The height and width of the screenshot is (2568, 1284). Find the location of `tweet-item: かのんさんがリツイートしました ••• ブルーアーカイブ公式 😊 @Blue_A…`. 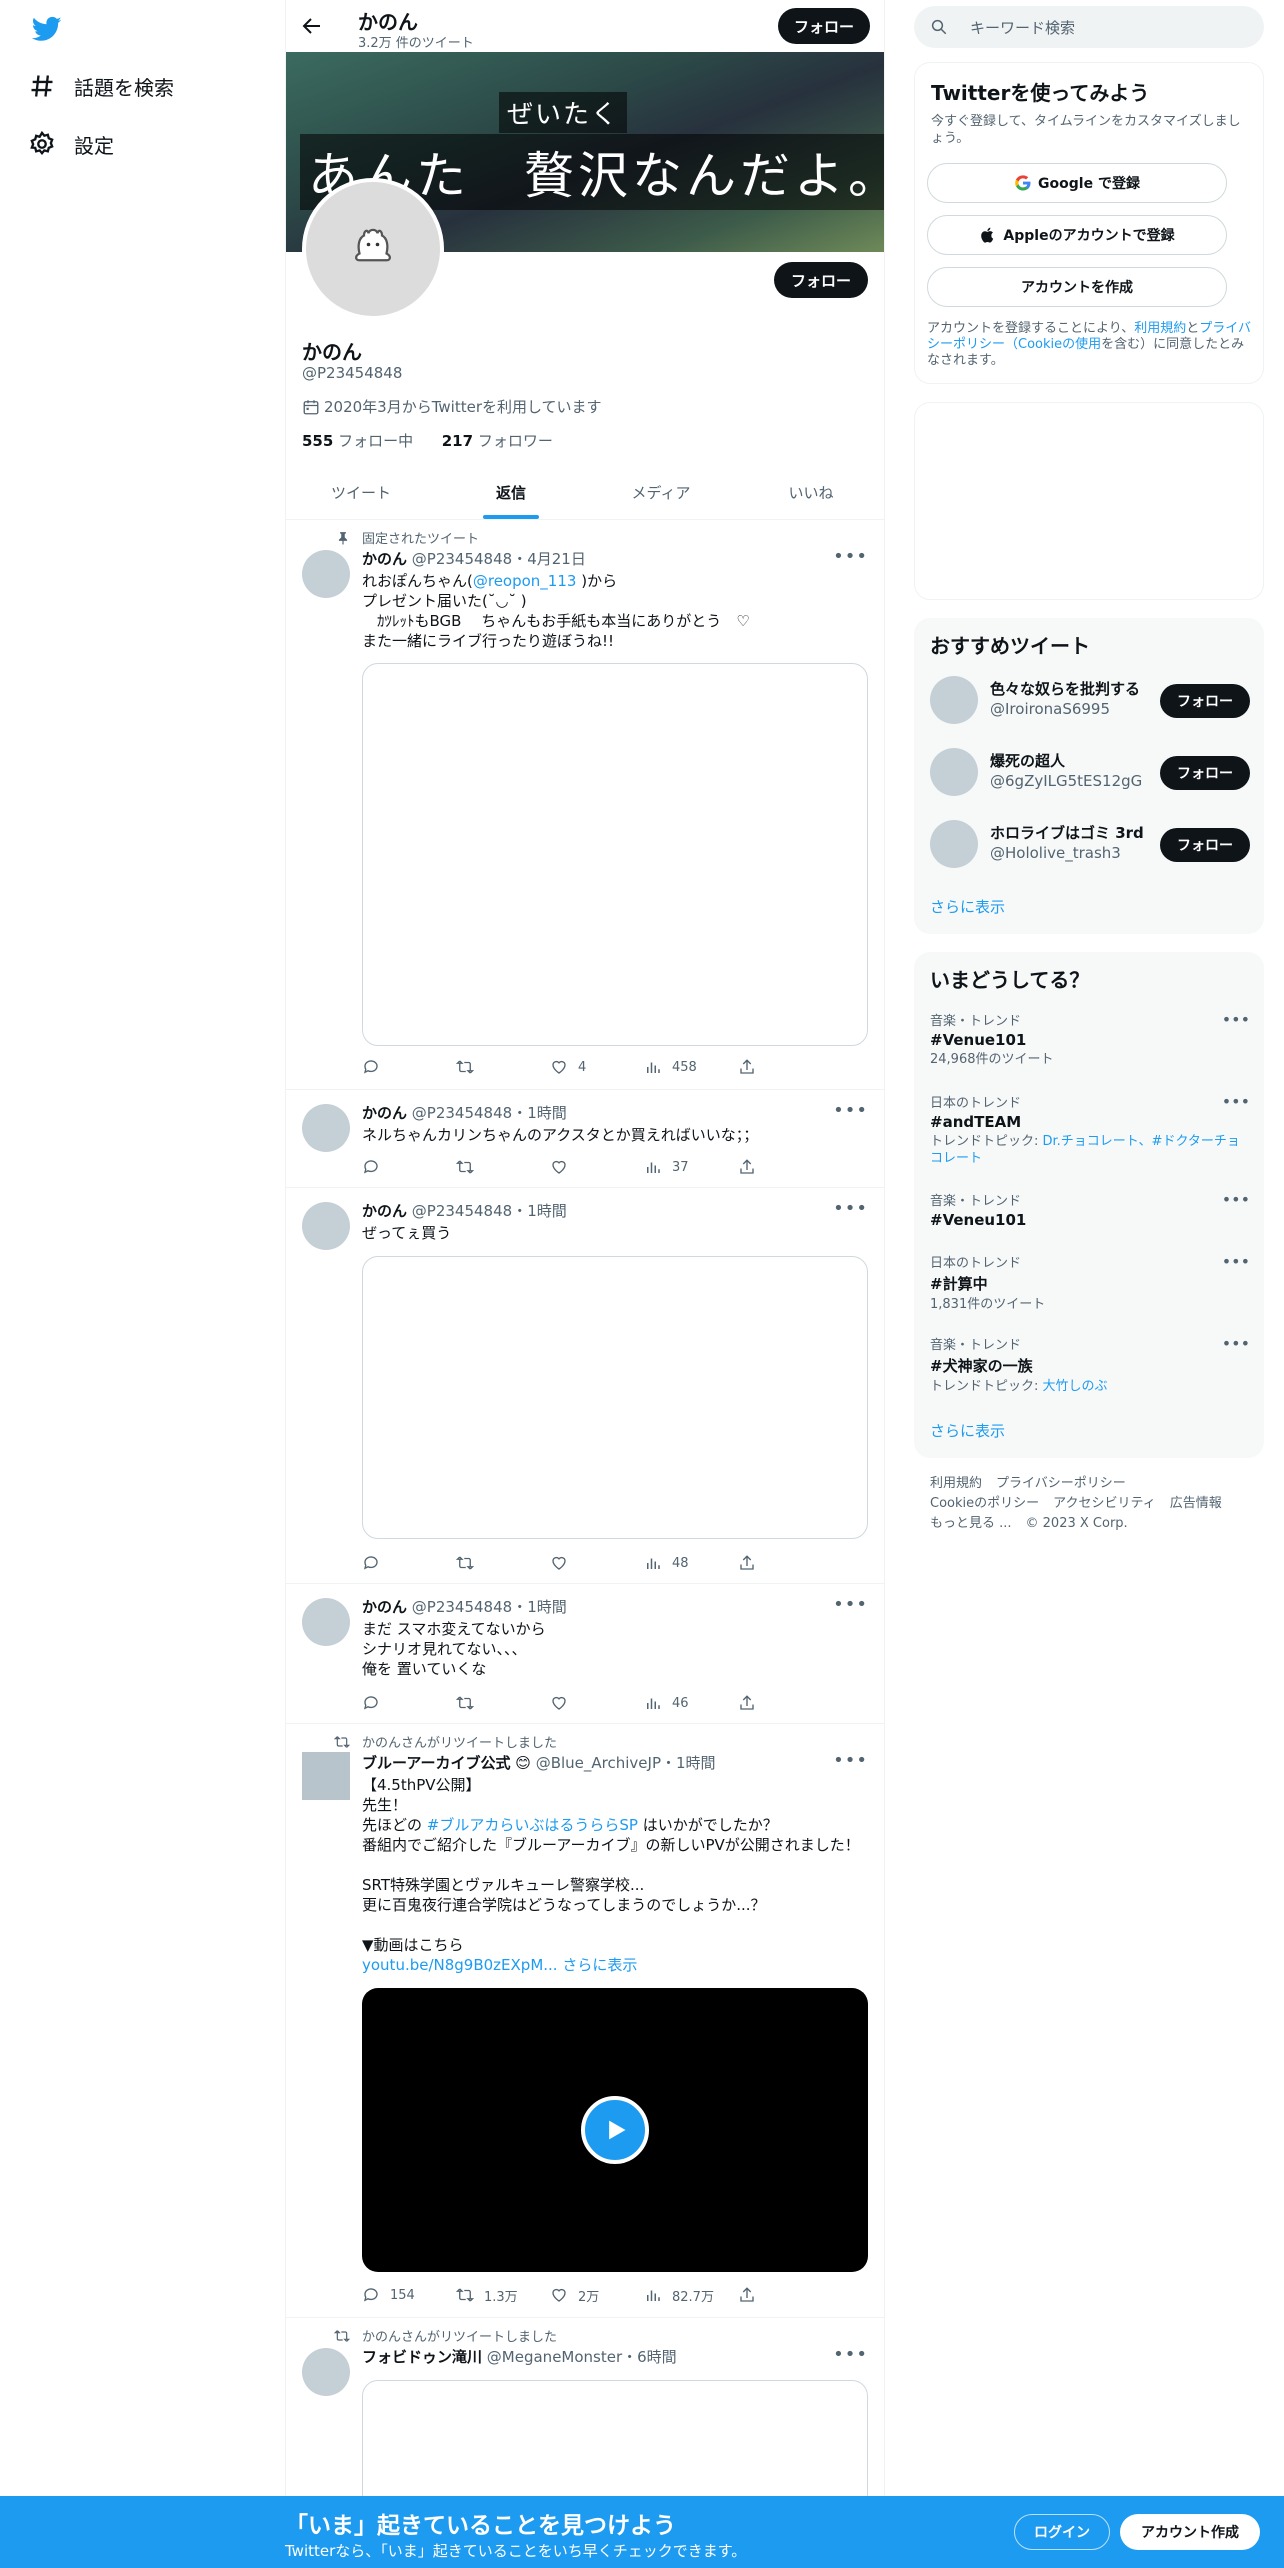

tweet-item: かのんさんがリツイートしました ••• ブルーアーカイブ公式 😊 @Blue_A… is located at coordinates (585, 2021).